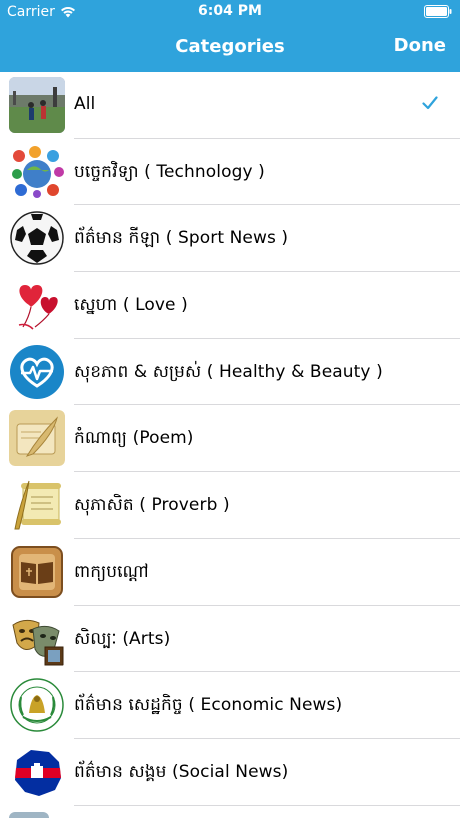  I want to click on category-label: ស្នេហា ( Love ), so click(131, 305).